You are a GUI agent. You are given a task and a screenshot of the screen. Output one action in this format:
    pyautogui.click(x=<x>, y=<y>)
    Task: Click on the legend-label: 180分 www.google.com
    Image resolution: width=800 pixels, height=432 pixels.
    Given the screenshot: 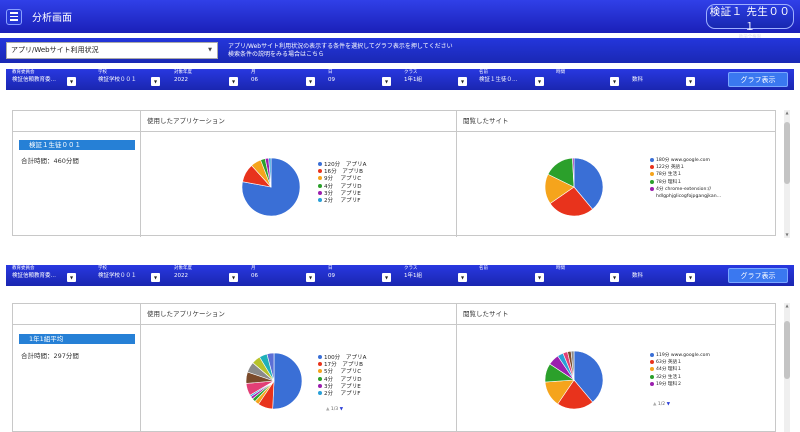 What is the action you would take?
    pyautogui.click(x=683, y=160)
    